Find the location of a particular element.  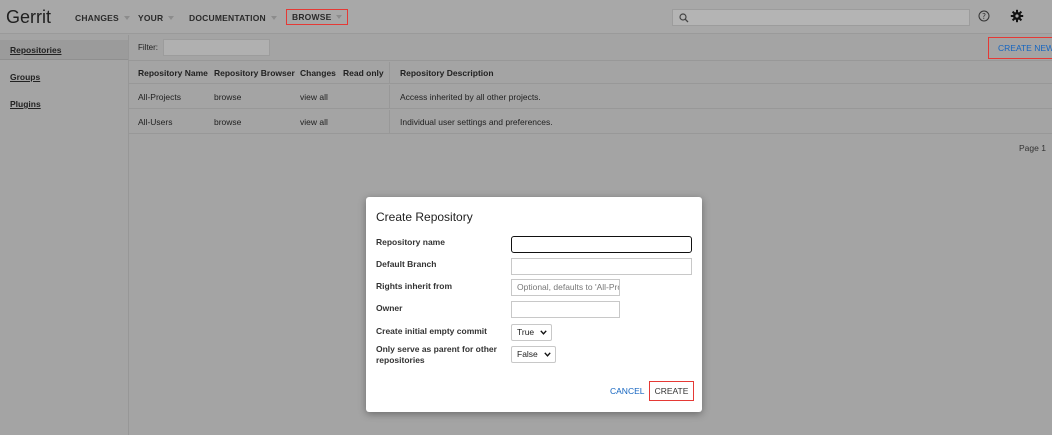

repo-name-link: All-Projects is located at coordinates (159, 96).